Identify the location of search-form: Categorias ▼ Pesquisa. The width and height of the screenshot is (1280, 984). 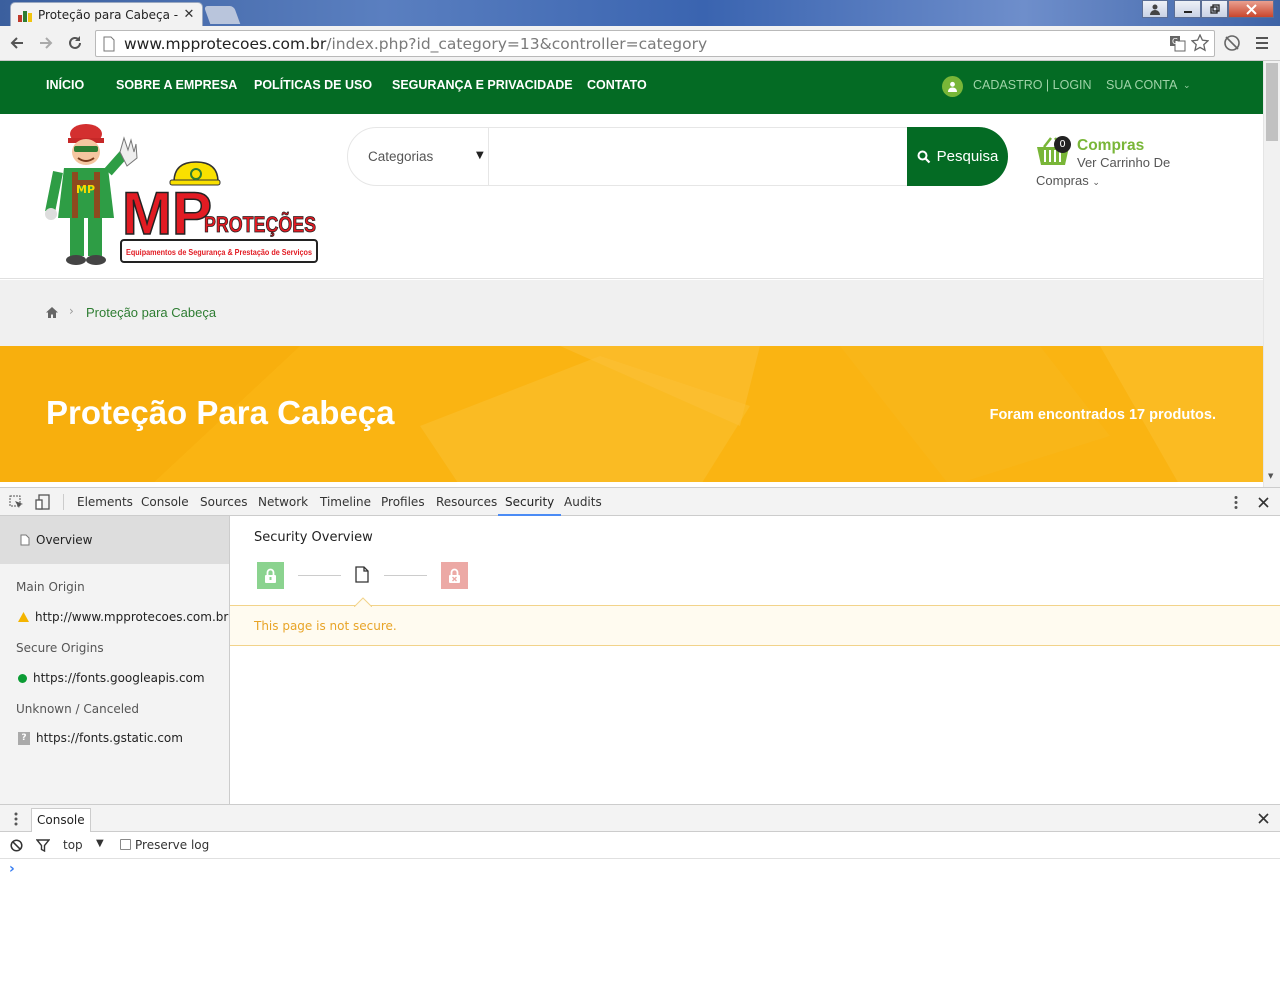
(677, 156).